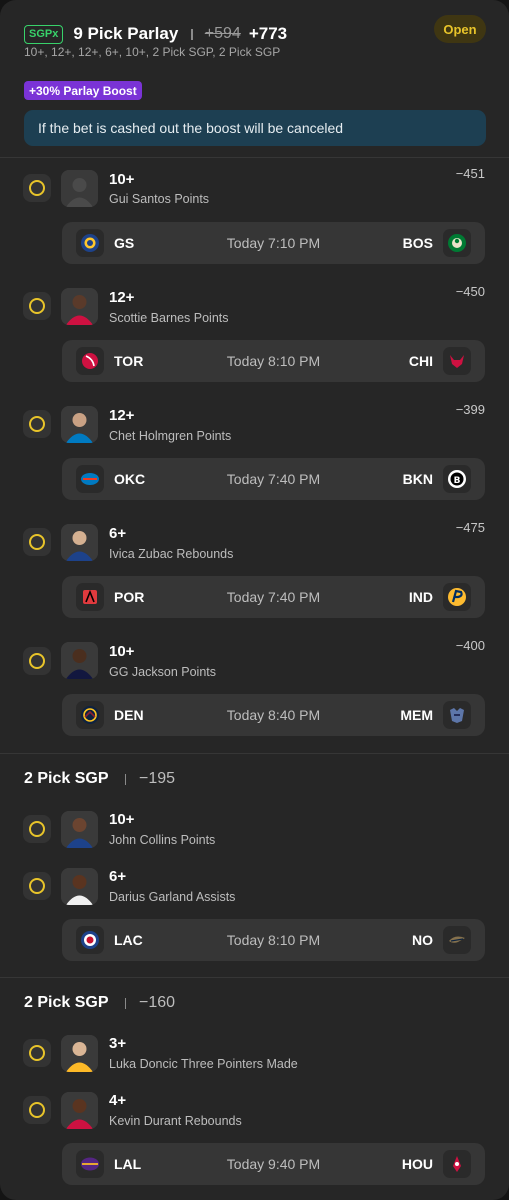  What do you see at coordinates (457, 597) in the screenshot?
I see `pacers-logo-icon` at bounding box center [457, 597].